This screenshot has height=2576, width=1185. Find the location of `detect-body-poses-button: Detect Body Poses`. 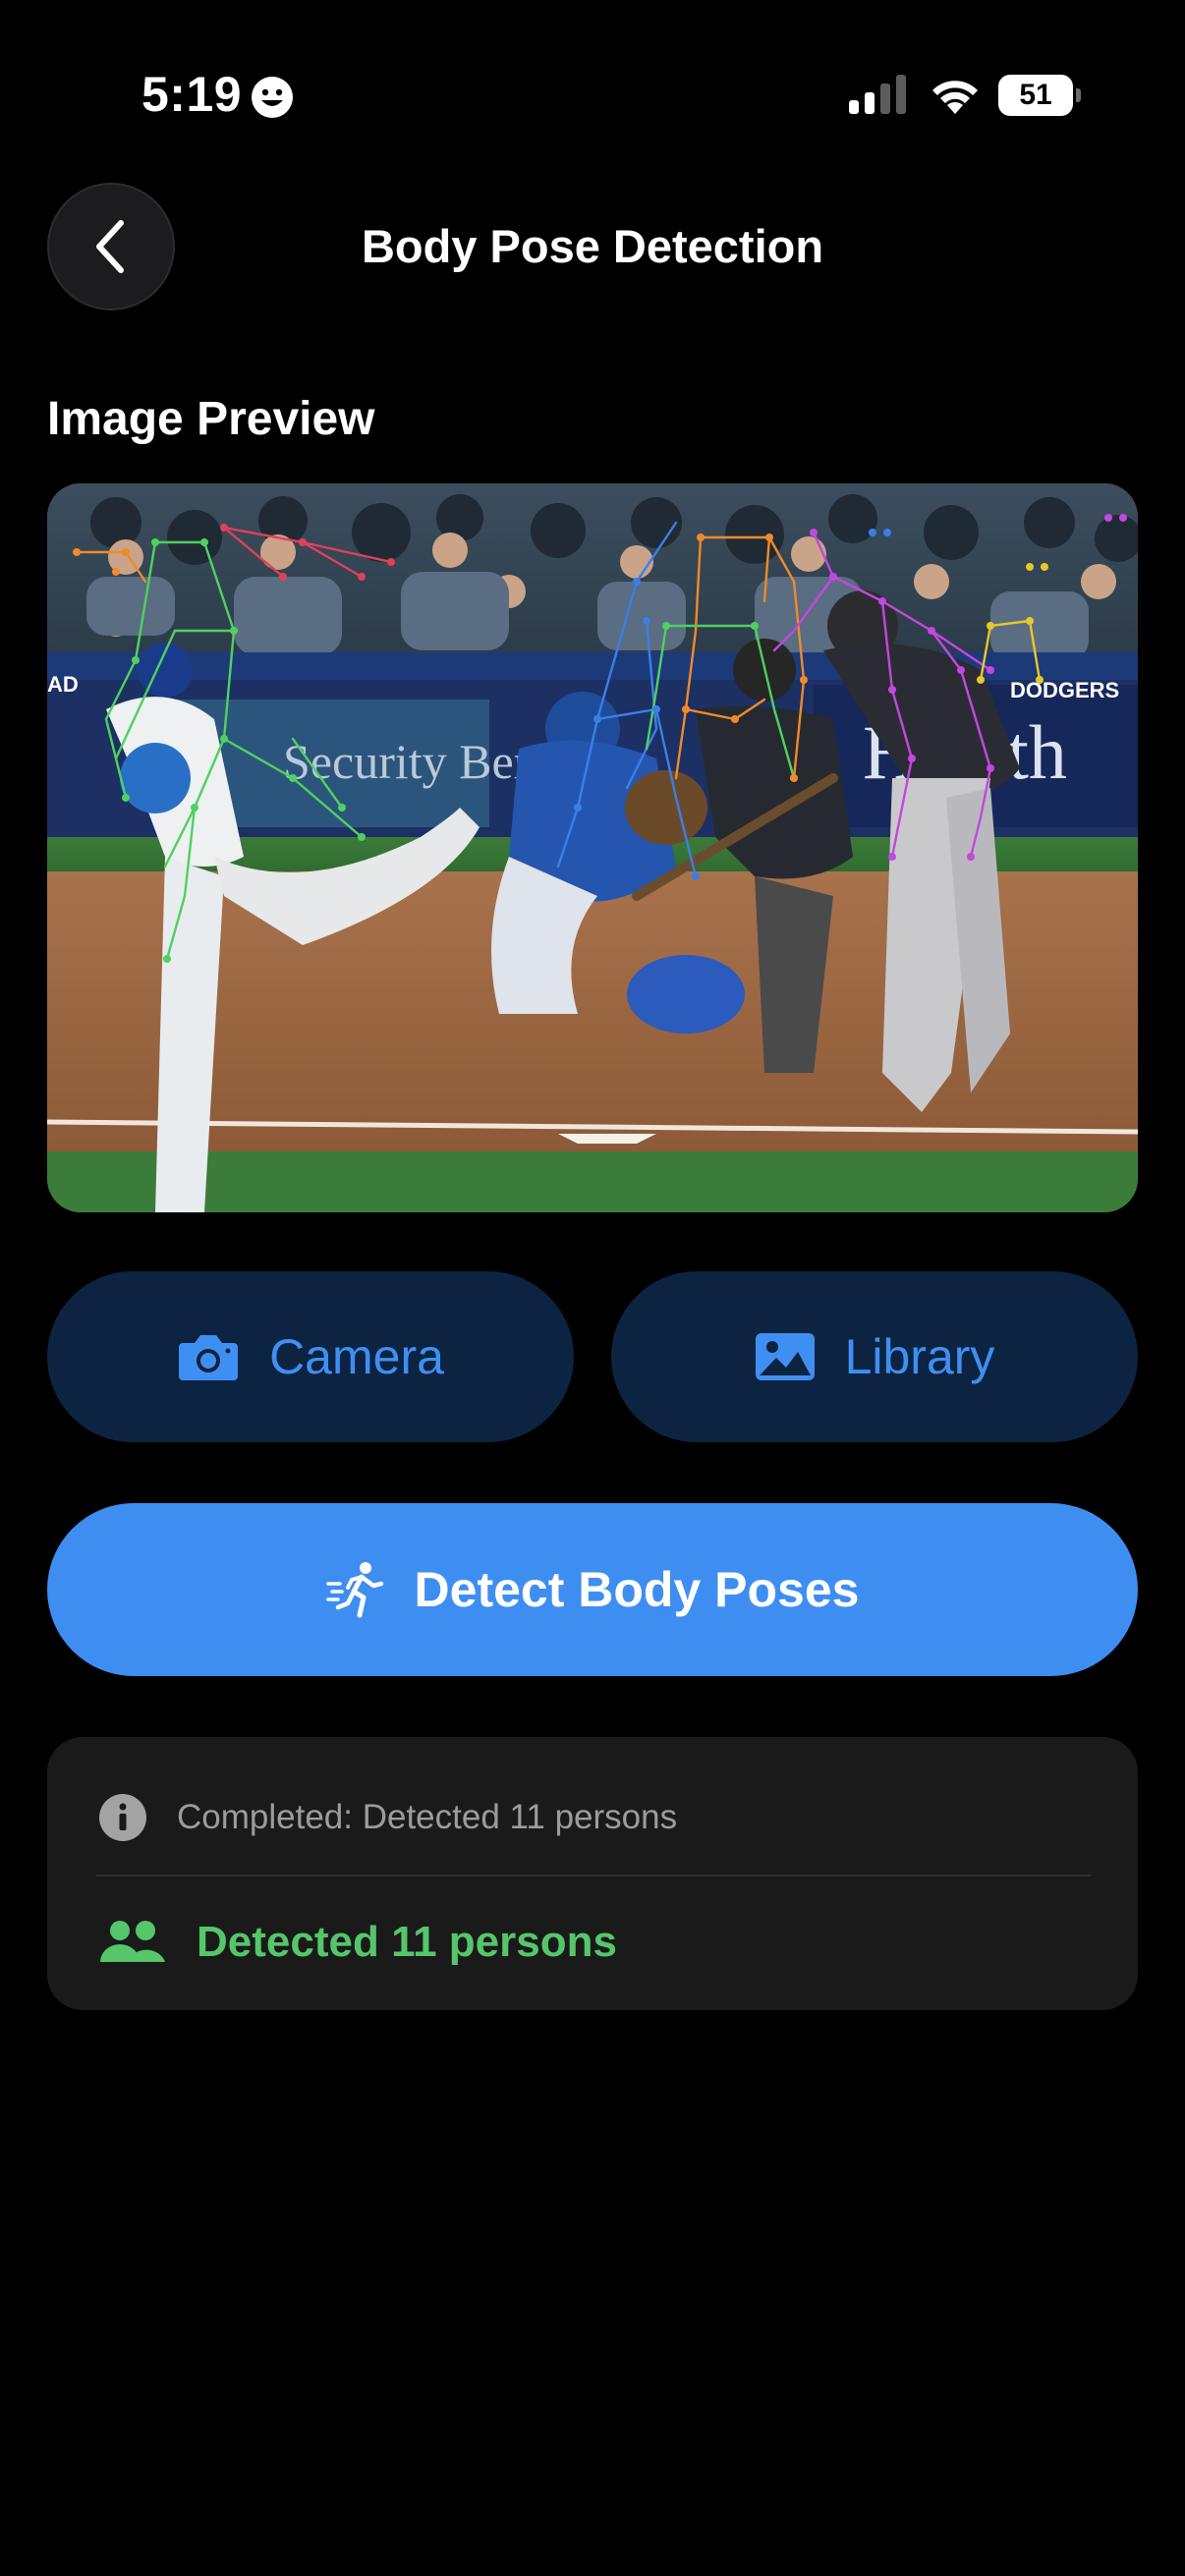

detect-body-poses-button: Detect Body Poses is located at coordinates (592, 1589).